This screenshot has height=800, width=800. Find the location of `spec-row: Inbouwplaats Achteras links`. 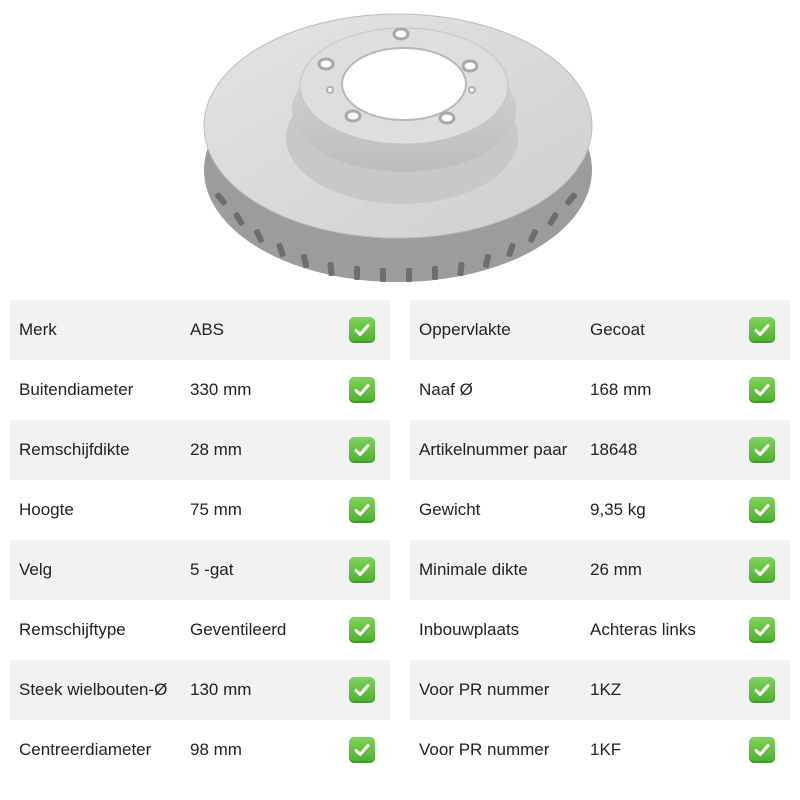

spec-row: Inbouwplaats Achteras links is located at coordinates (600, 630).